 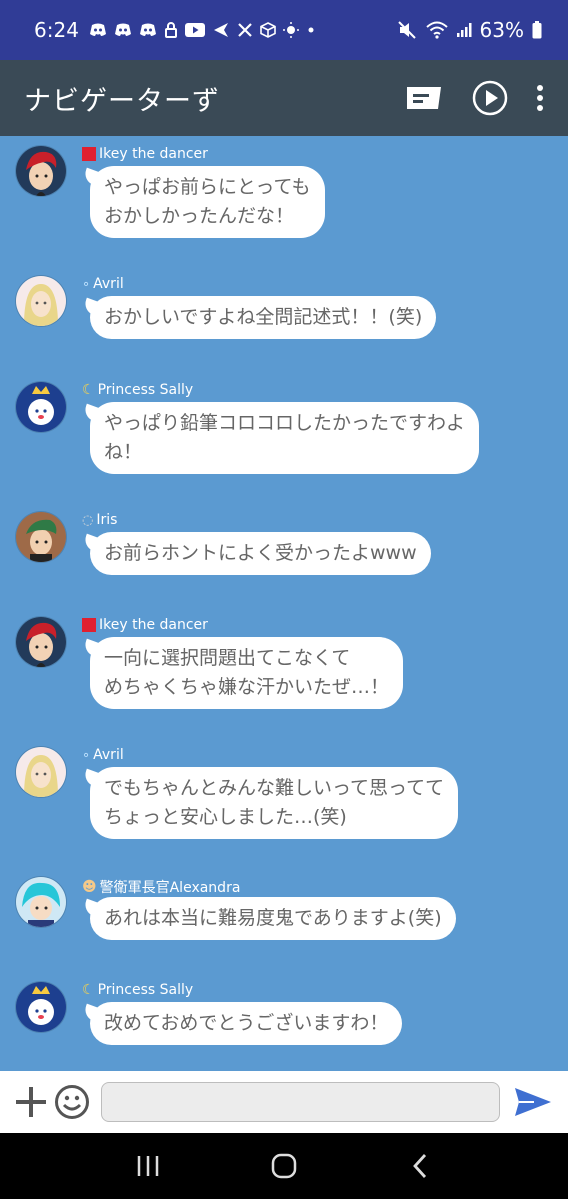 What do you see at coordinates (227, 658) in the screenshot?
I see `message-line: 一向に選択問題出てこなくて` at bounding box center [227, 658].